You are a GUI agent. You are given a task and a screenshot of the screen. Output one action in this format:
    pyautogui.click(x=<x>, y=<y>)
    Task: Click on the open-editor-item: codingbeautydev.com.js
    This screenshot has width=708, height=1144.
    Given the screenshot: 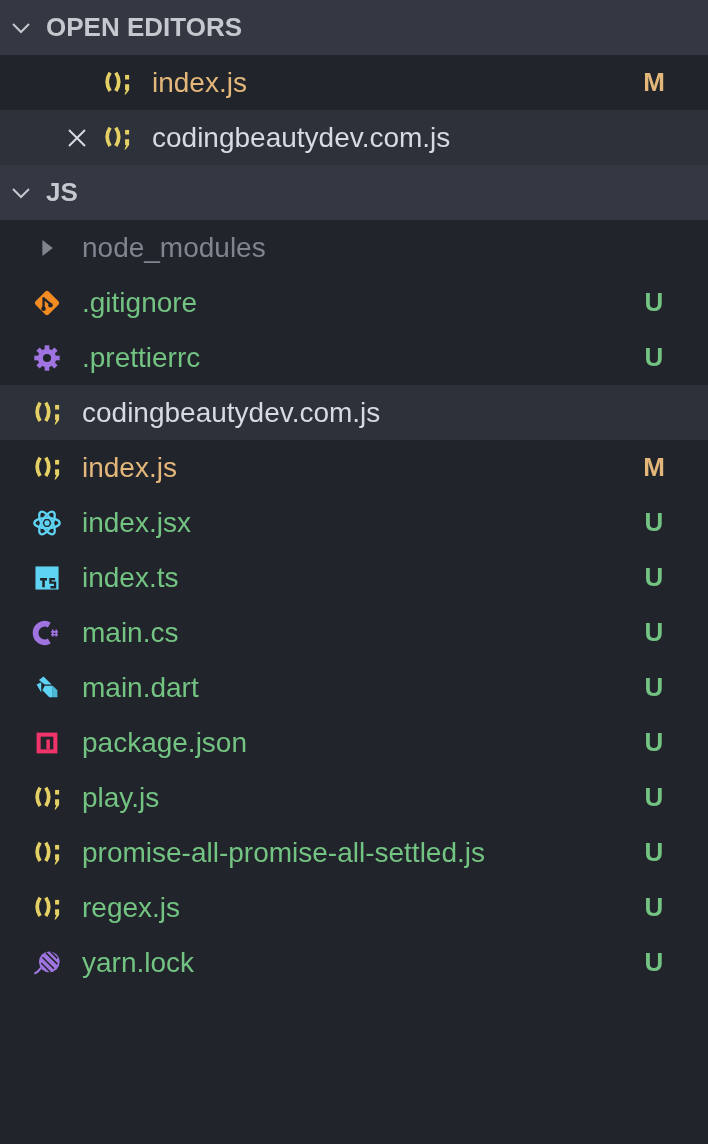 What is the action you would take?
    pyautogui.click(x=354, y=137)
    